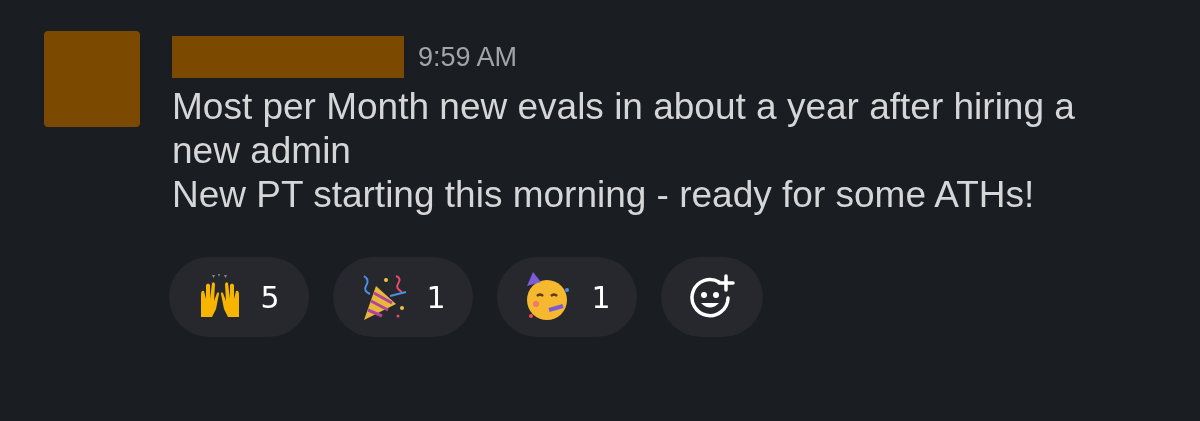 The image size is (1200, 421). What do you see at coordinates (604, 195) in the screenshot?
I see `message-text: New PT starting this morning - ready for some ATHs!` at bounding box center [604, 195].